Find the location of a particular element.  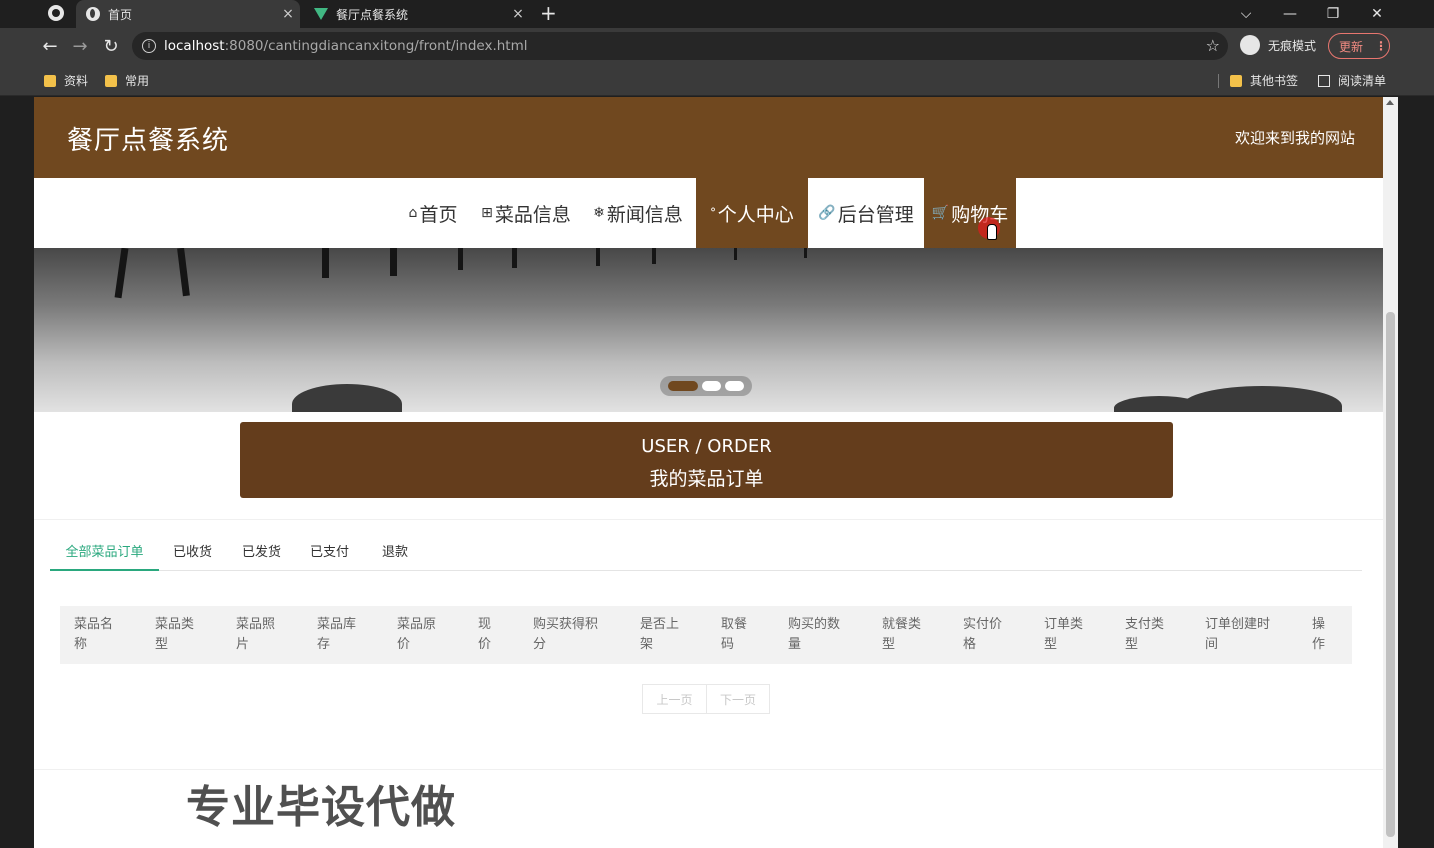

column-header: 现价 is located at coordinates (485, 634).